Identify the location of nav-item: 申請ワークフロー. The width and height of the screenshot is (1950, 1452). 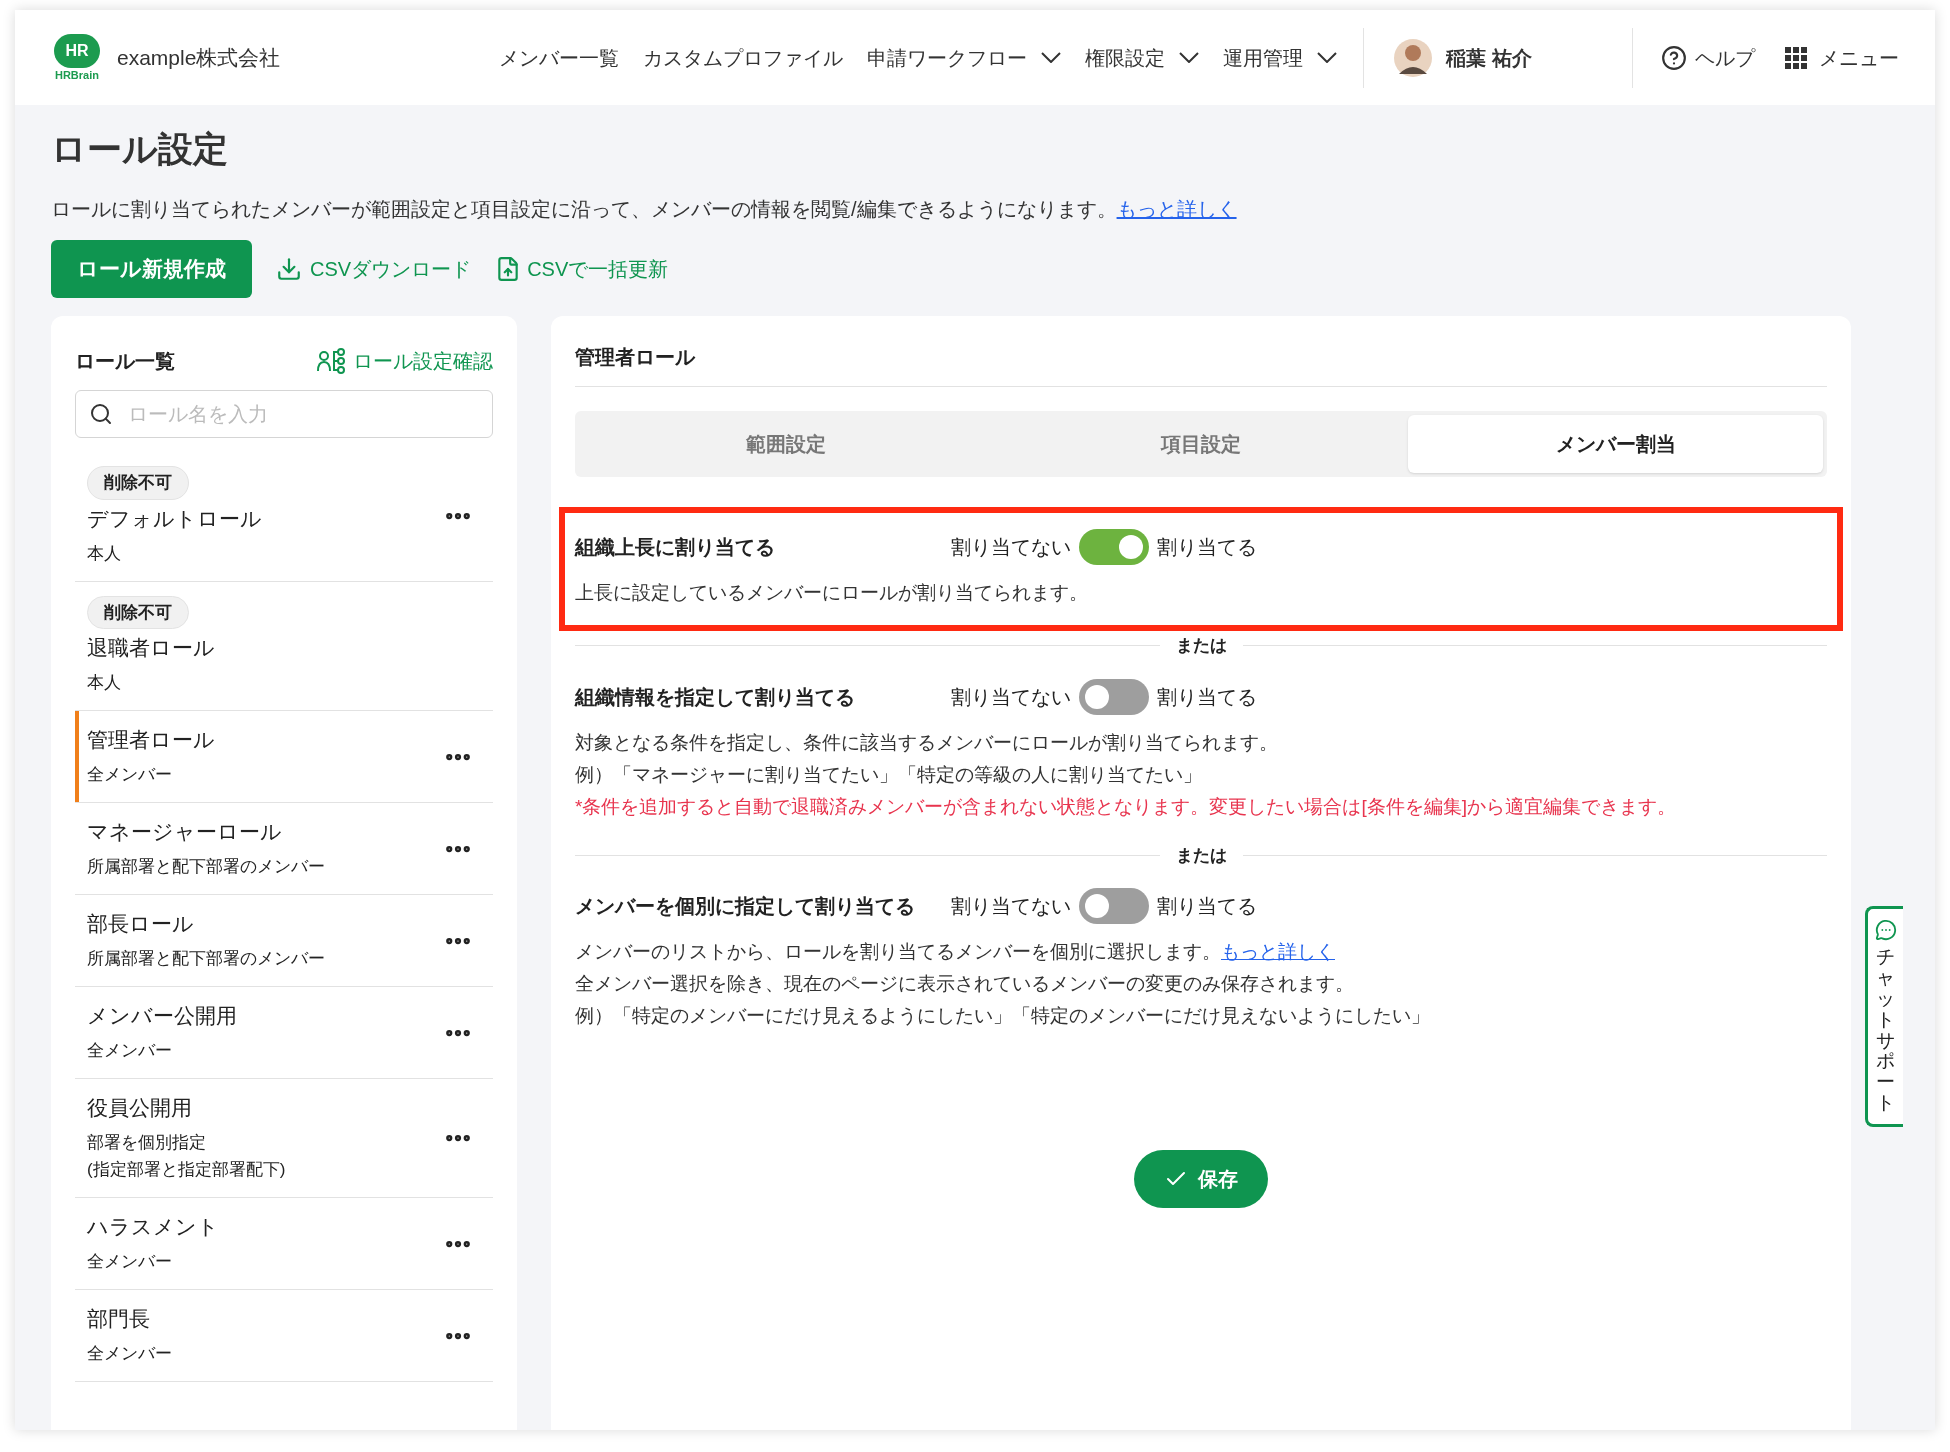
(964, 57).